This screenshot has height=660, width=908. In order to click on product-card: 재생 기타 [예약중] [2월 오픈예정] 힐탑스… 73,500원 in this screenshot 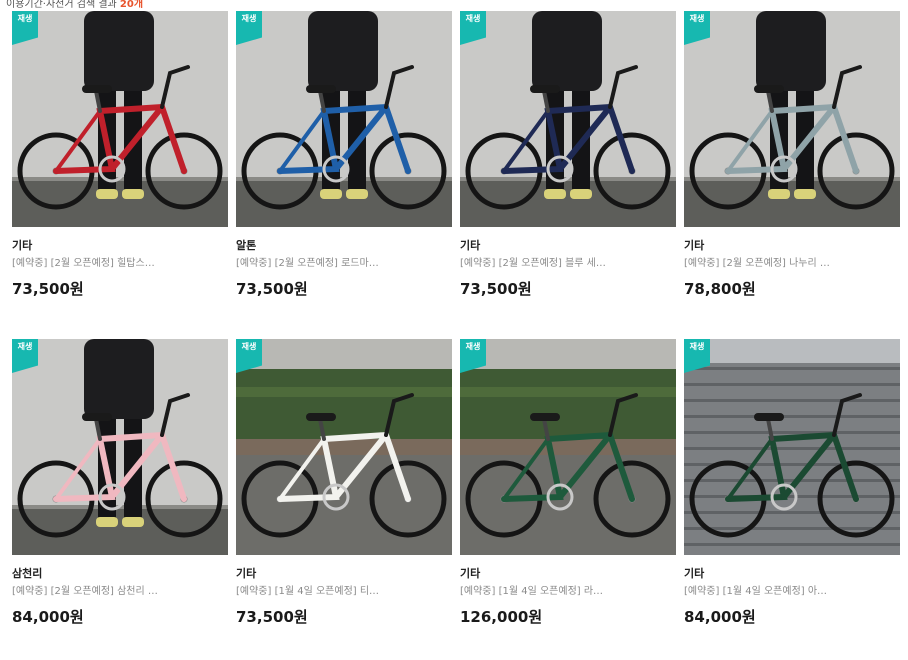, I will do `click(120, 171)`.